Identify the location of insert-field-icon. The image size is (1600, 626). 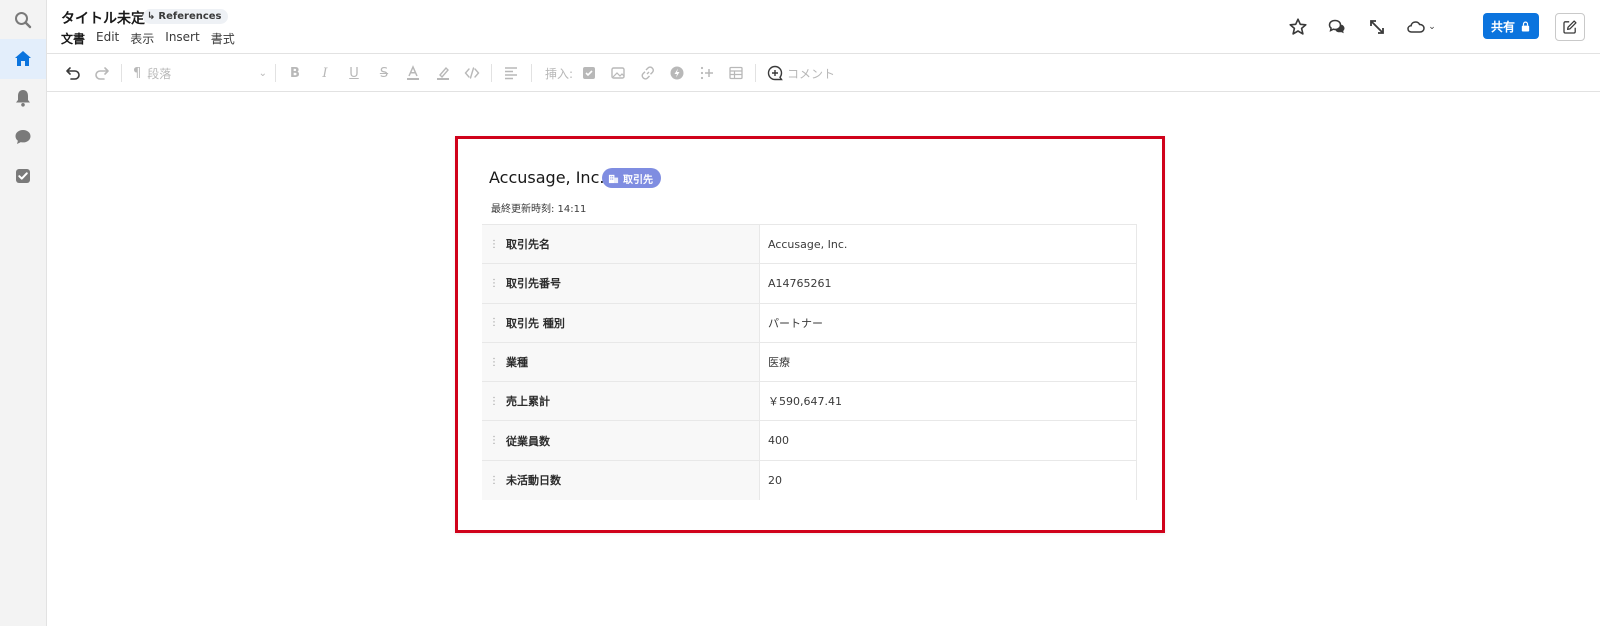
(706, 73).